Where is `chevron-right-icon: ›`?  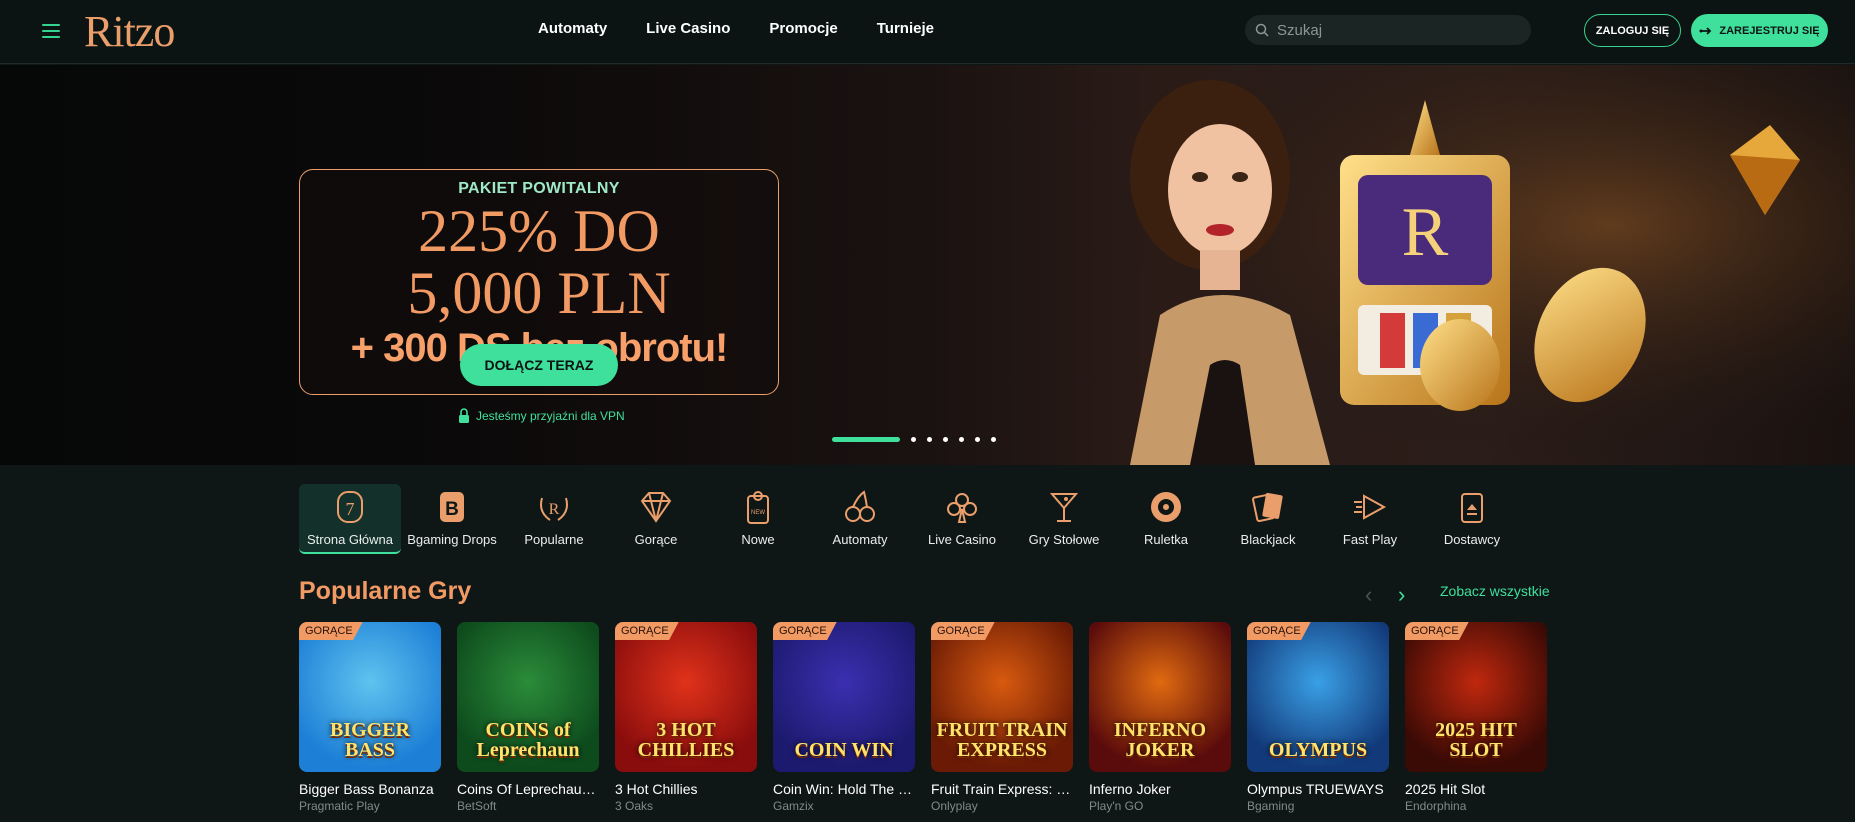
chevron-right-icon: › is located at coordinates (1401, 595).